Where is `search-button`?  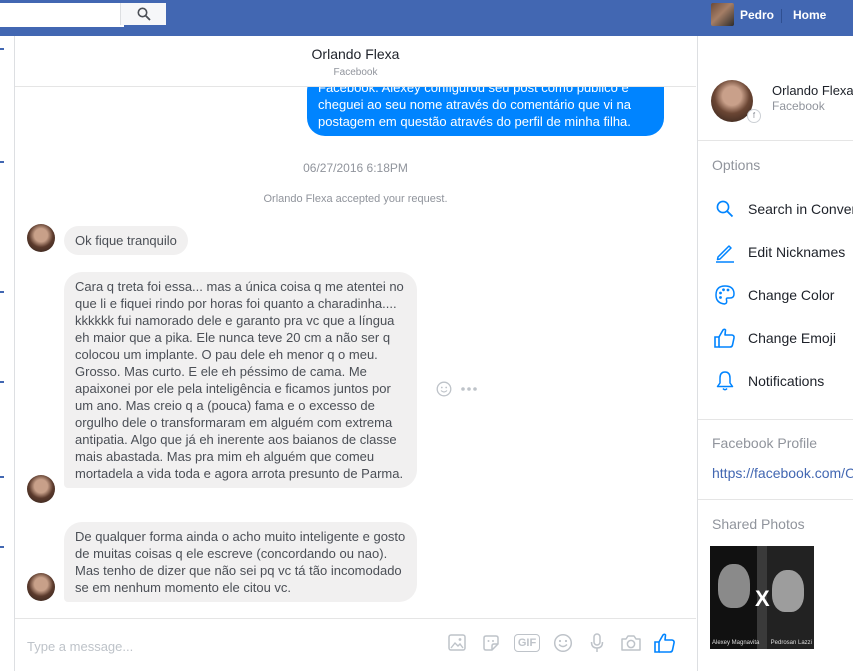 search-button is located at coordinates (143, 14).